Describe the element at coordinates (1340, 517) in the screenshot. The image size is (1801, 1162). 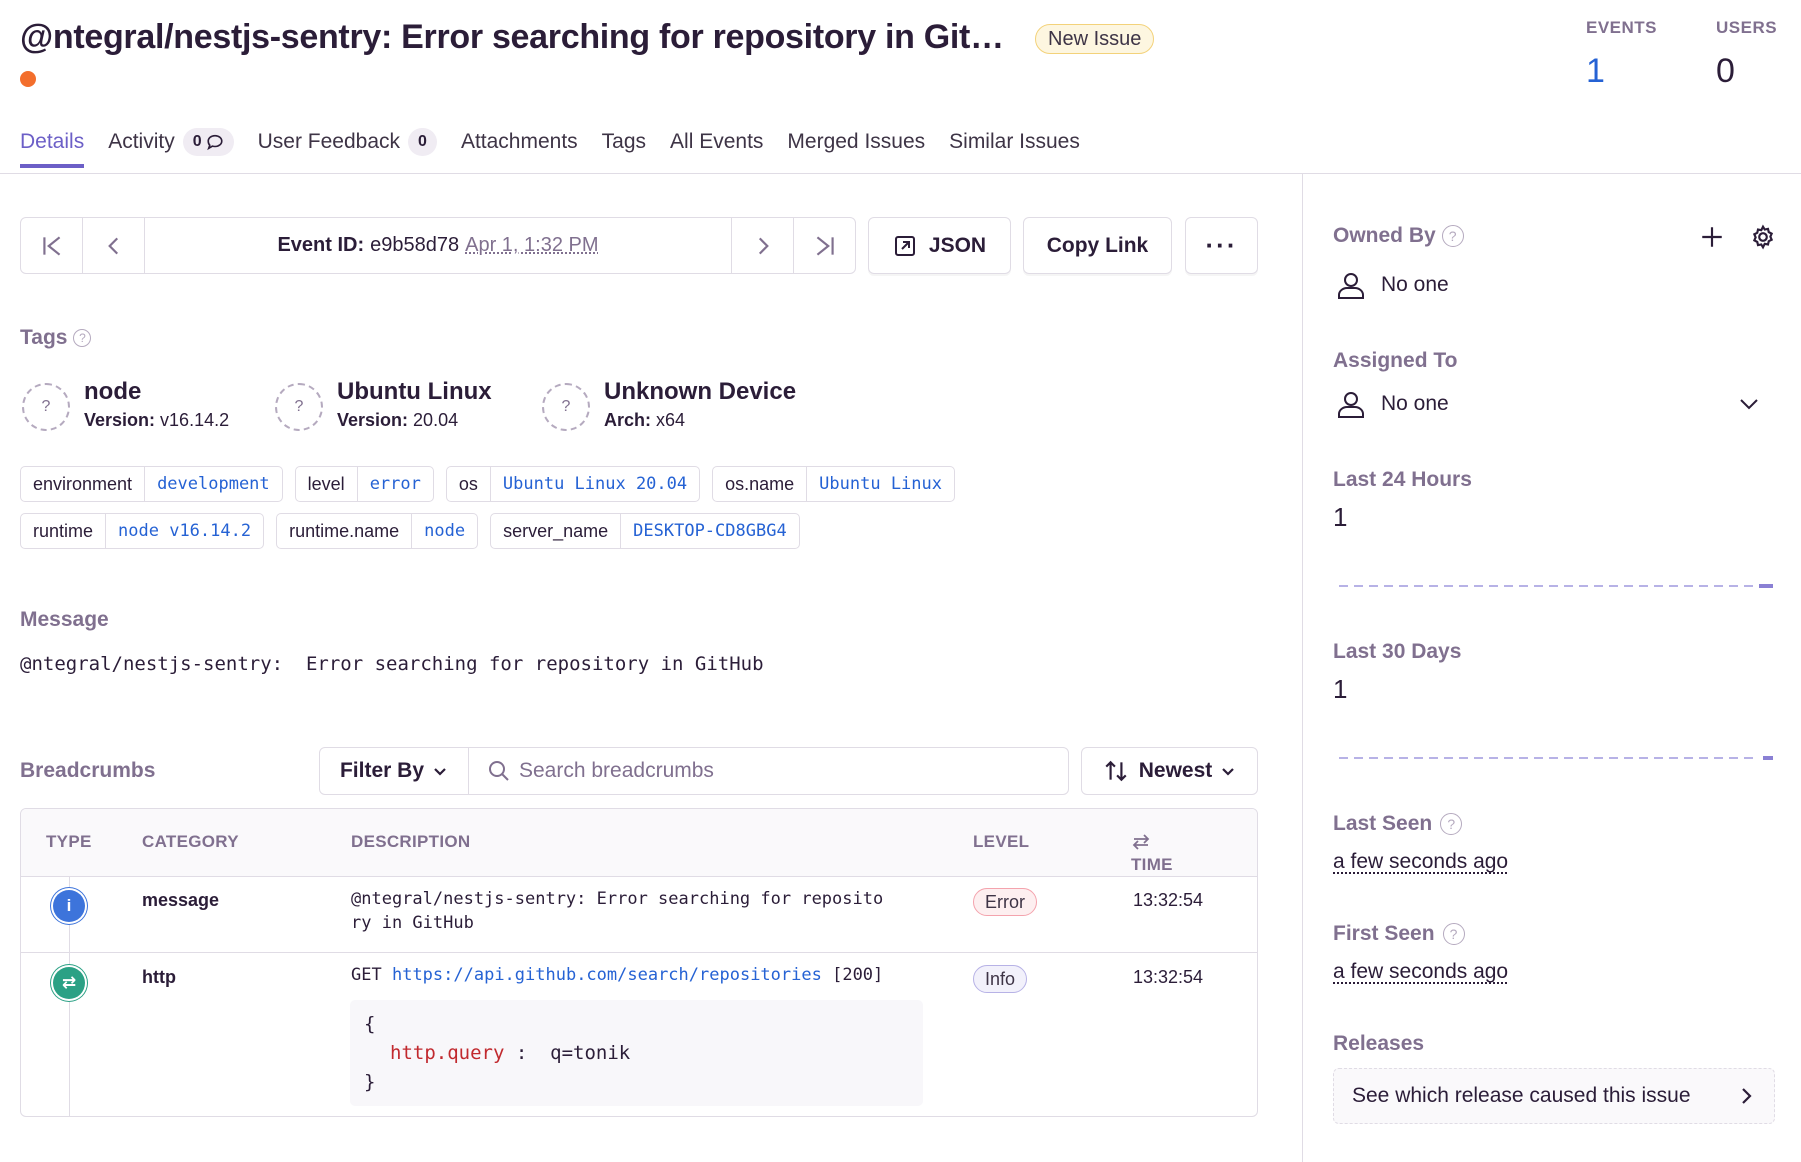
I see `last-24-hours-count: 1` at that location.